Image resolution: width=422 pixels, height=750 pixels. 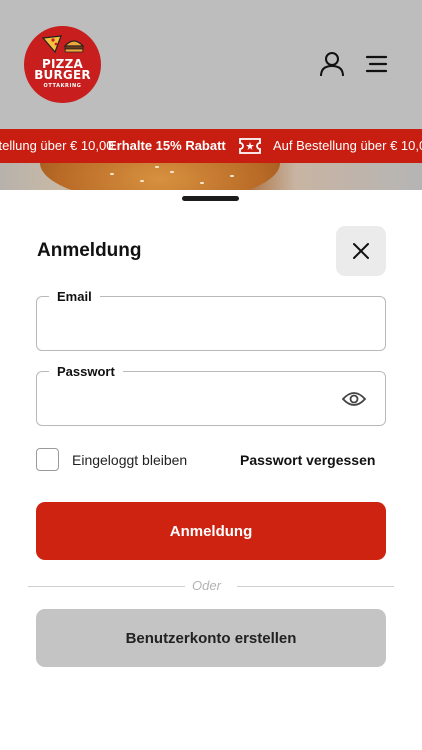 What do you see at coordinates (211, 638) in the screenshot?
I see `create-account-button: Benutzerkonto erstellen` at bounding box center [211, 638].